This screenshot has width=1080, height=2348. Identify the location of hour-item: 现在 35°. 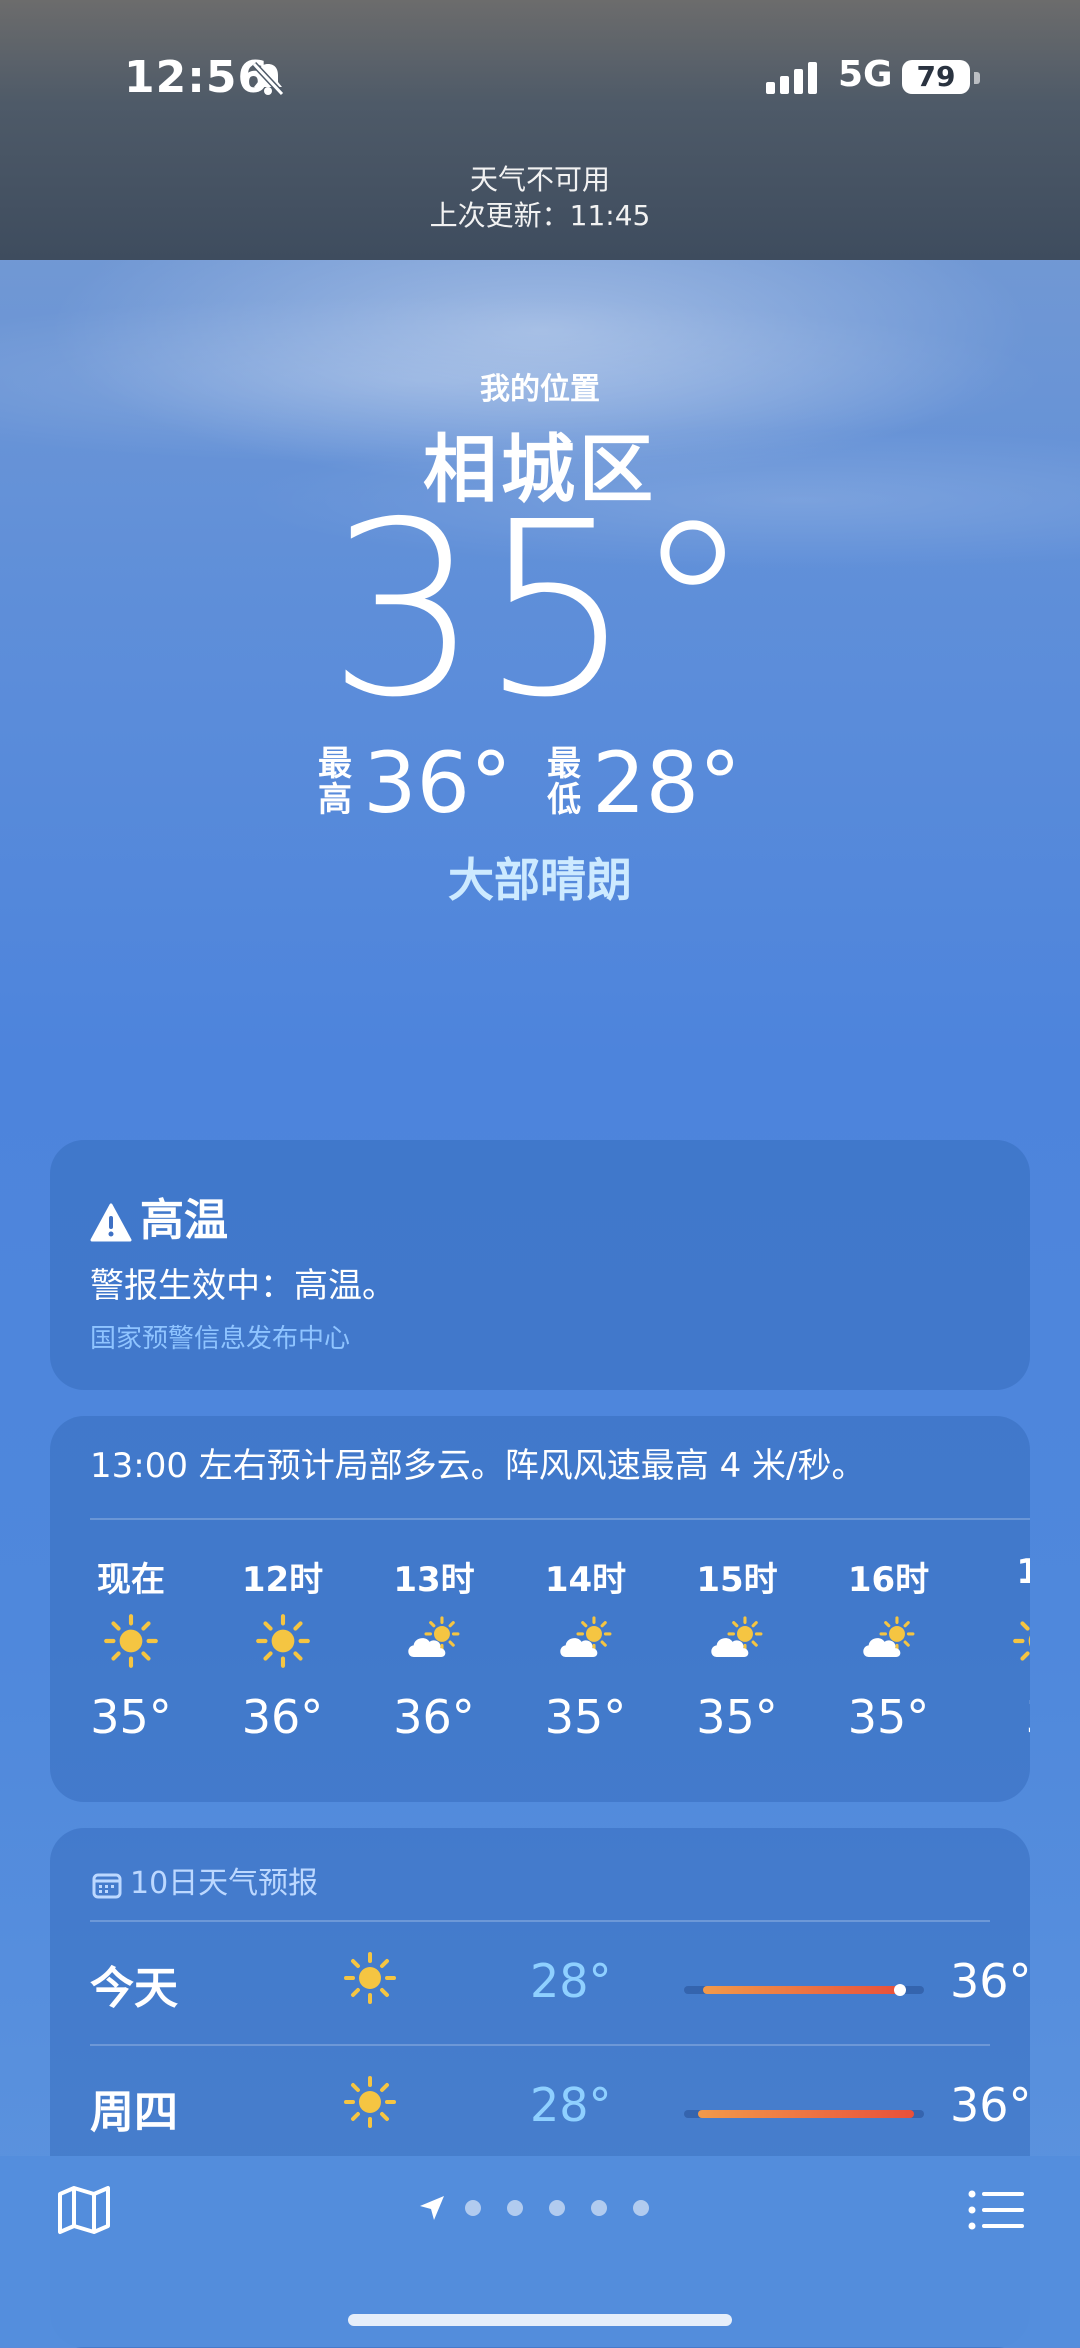
(131, 1648).